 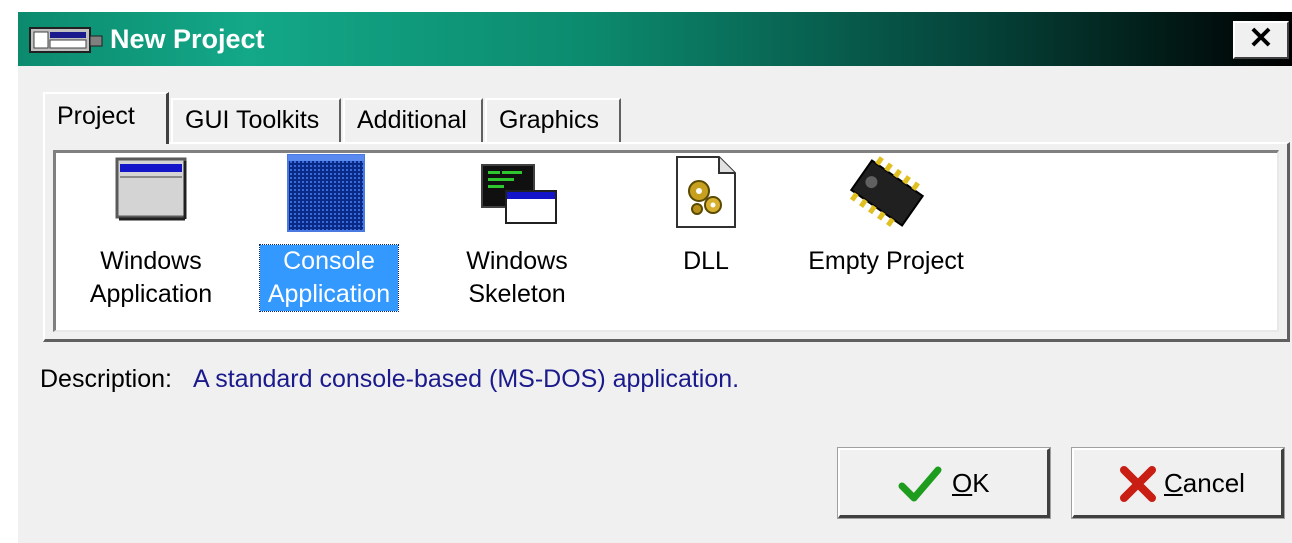 I want to click on cancel-label: Cancel, so click(x=1204, y=483).